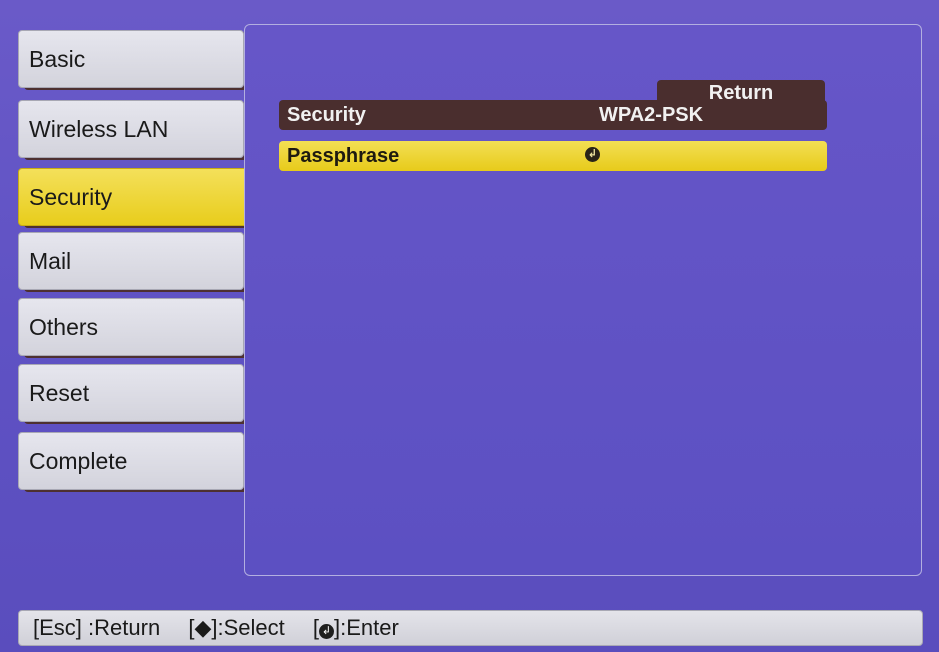 The width and height of the screenshot is (939, 652). Describe the element at coordinates (651, 115) in the screenshot. I see `security-value: WPA2-PSK` at that location.